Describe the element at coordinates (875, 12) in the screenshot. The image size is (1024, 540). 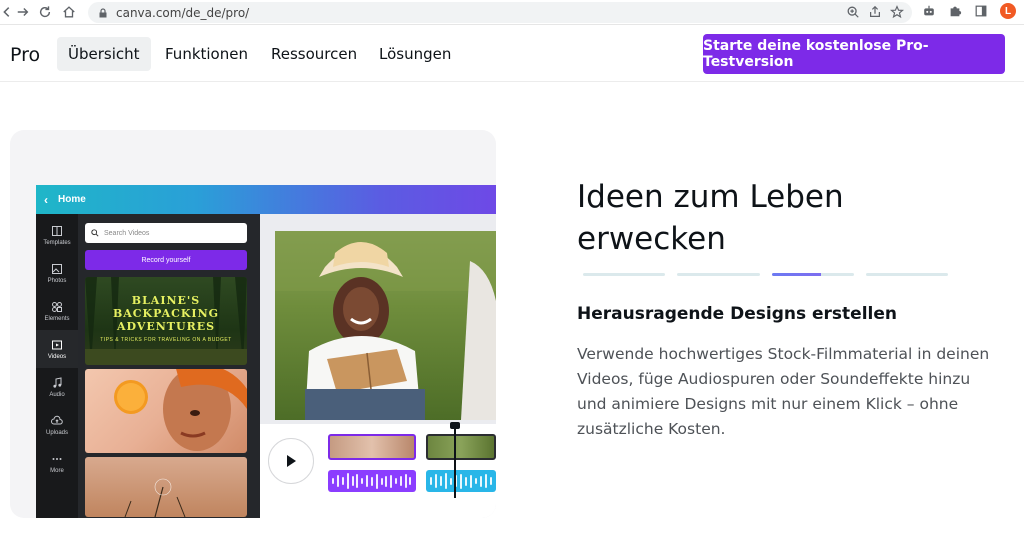
I see `share-icon` at that location.